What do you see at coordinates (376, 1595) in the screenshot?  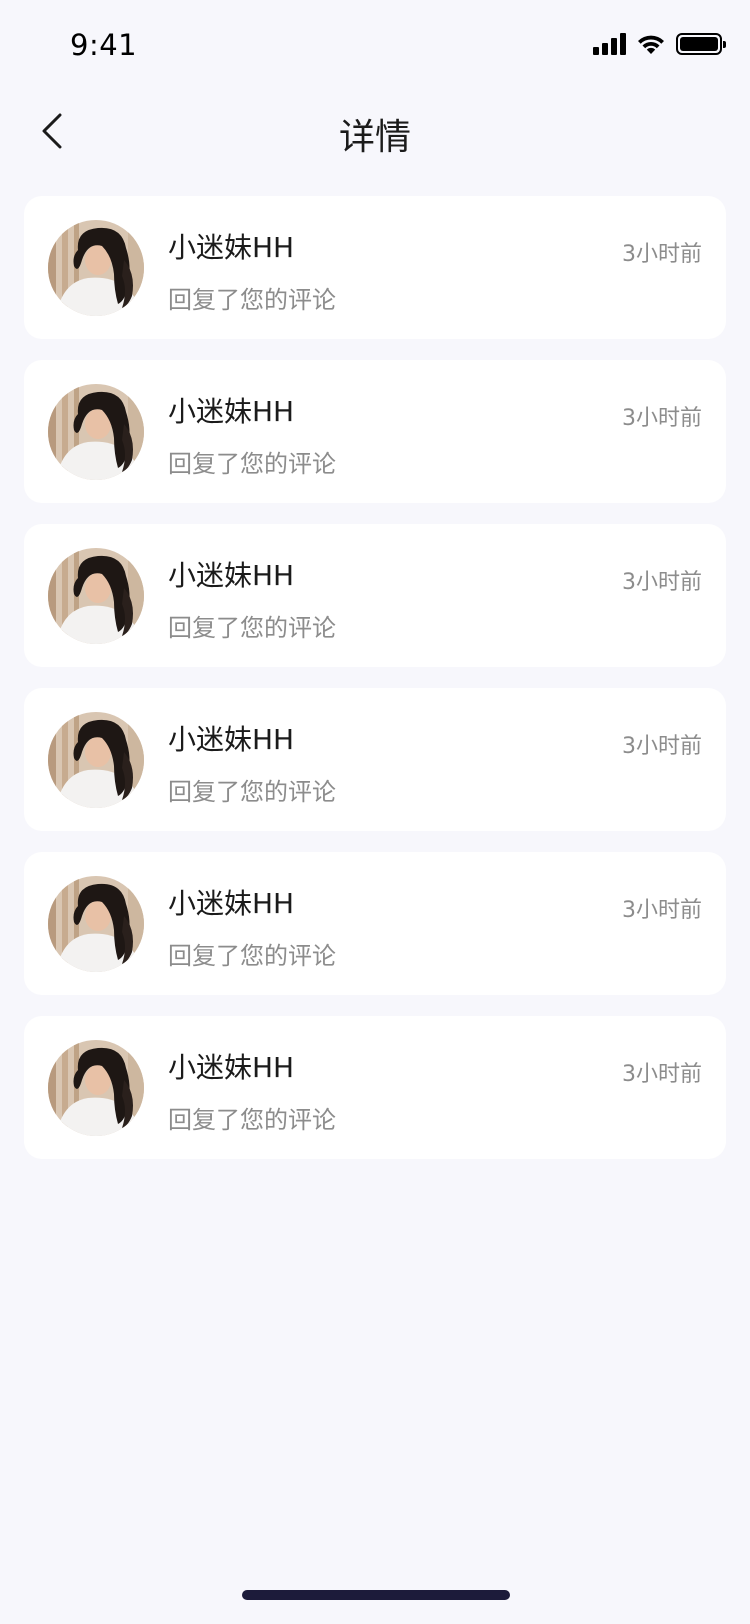 I see `home-indicator` at bounding box center [376, 1595].